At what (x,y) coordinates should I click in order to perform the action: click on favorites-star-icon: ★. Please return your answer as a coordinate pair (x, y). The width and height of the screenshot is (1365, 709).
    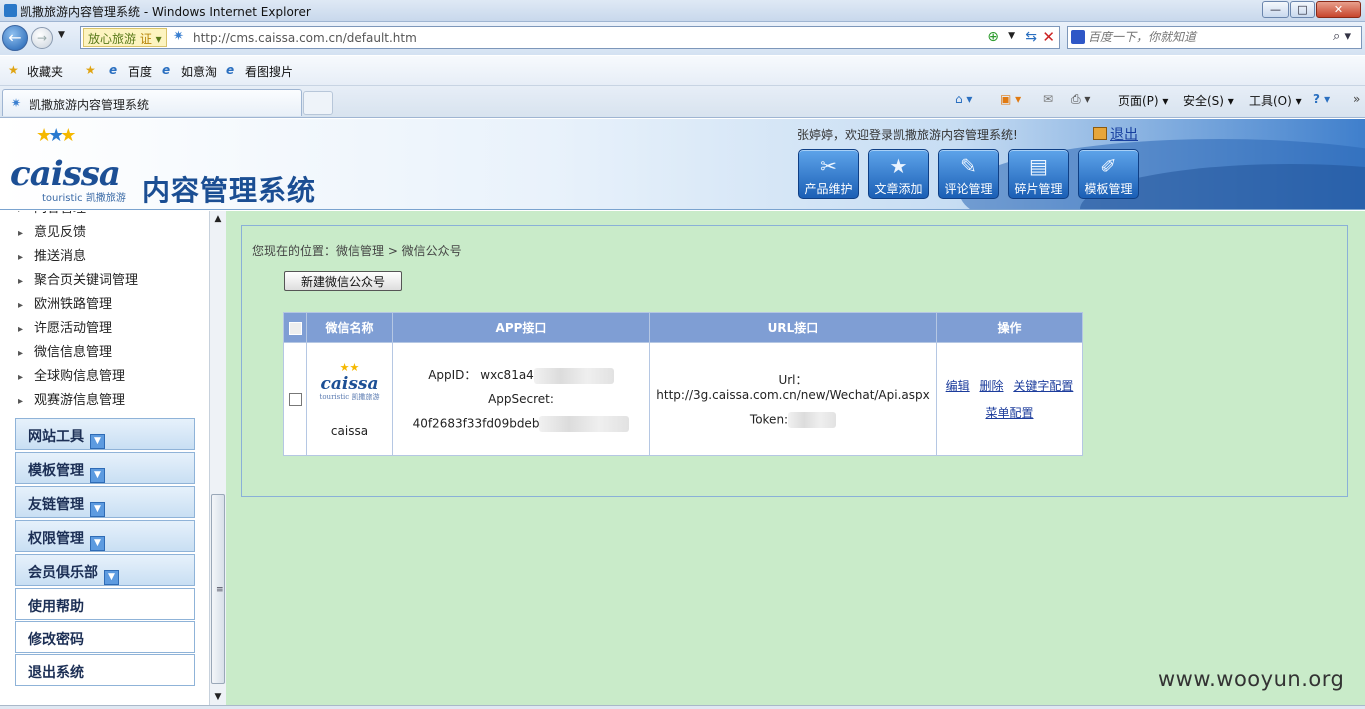
    Looking at the image, I should click on (13, 70).